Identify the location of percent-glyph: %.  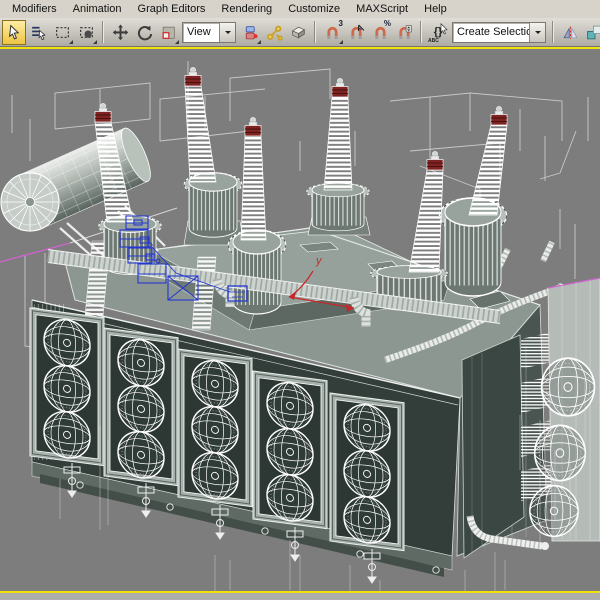
(387, 23).